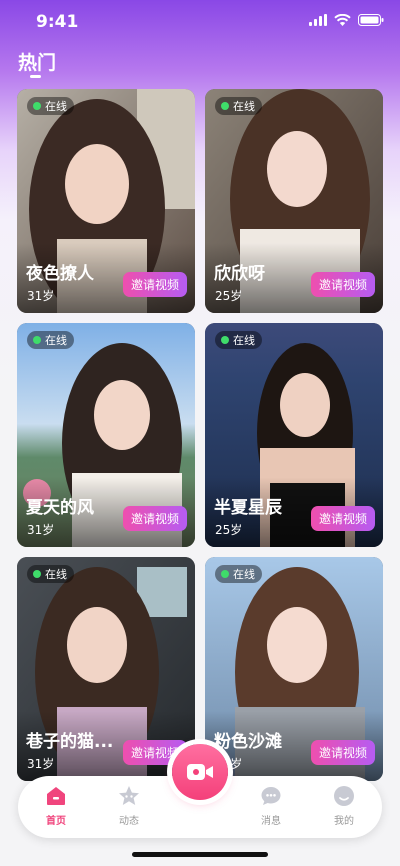  I want to click on status-icons, so click(346, 20).